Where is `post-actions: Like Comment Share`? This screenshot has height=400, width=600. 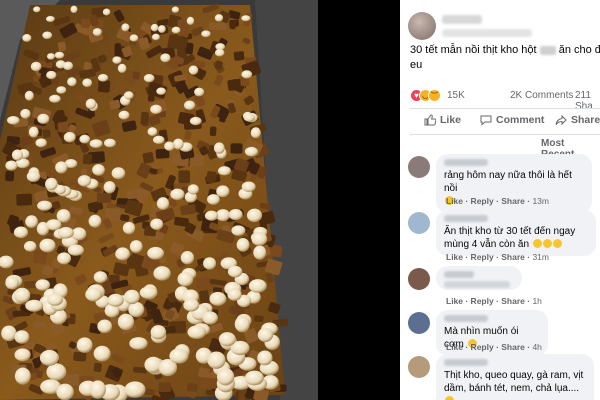 post-actions: Like Comment Share is located at coordinates (505, 122).